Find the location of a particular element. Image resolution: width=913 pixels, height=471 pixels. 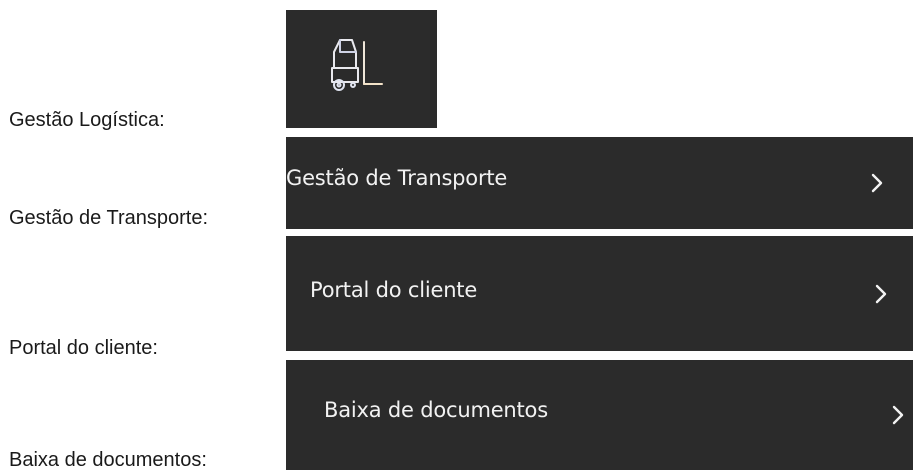

label-portal-cliente: Portal do cliente: is located at coordinates (83, 348).